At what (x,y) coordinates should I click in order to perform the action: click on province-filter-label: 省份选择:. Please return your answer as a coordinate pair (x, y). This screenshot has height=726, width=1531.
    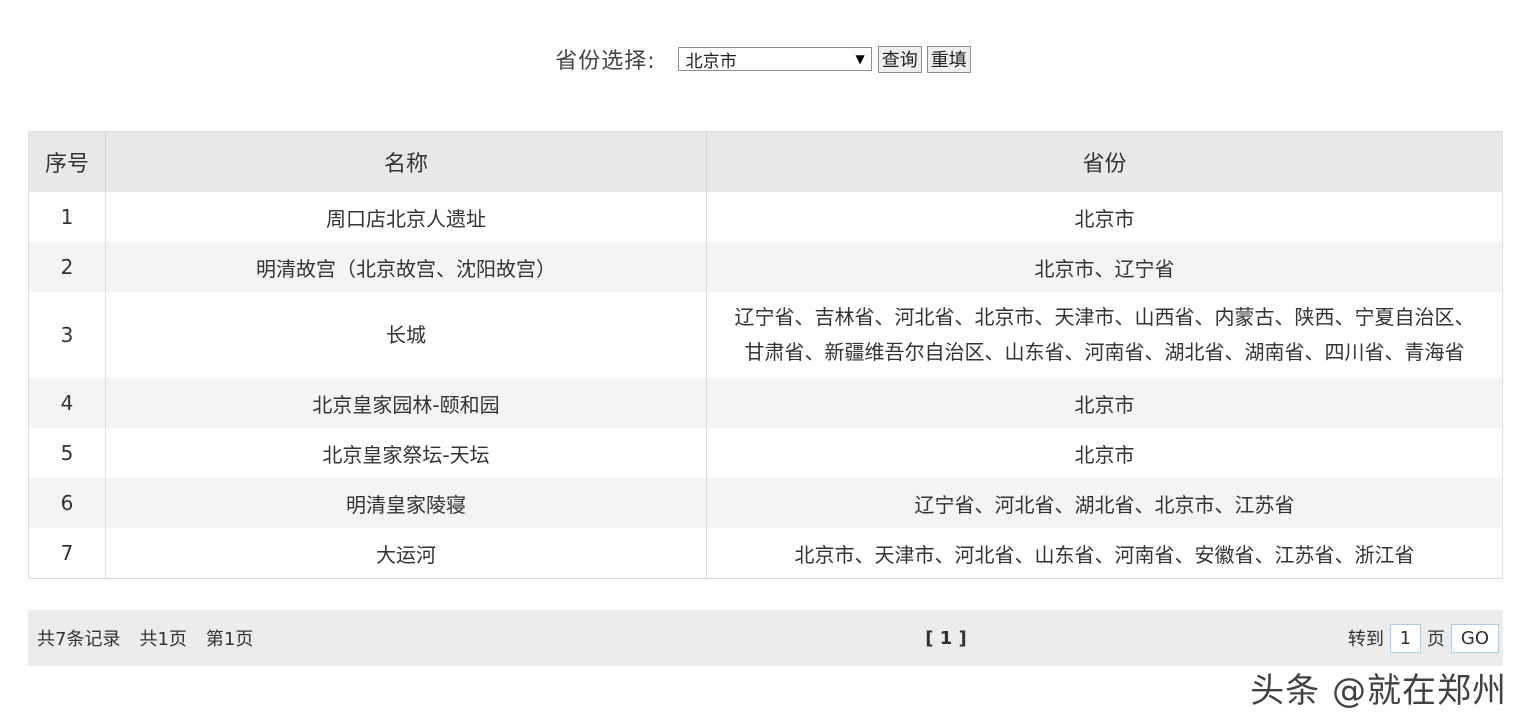
    Looking at the image, I should click on (605, 61).